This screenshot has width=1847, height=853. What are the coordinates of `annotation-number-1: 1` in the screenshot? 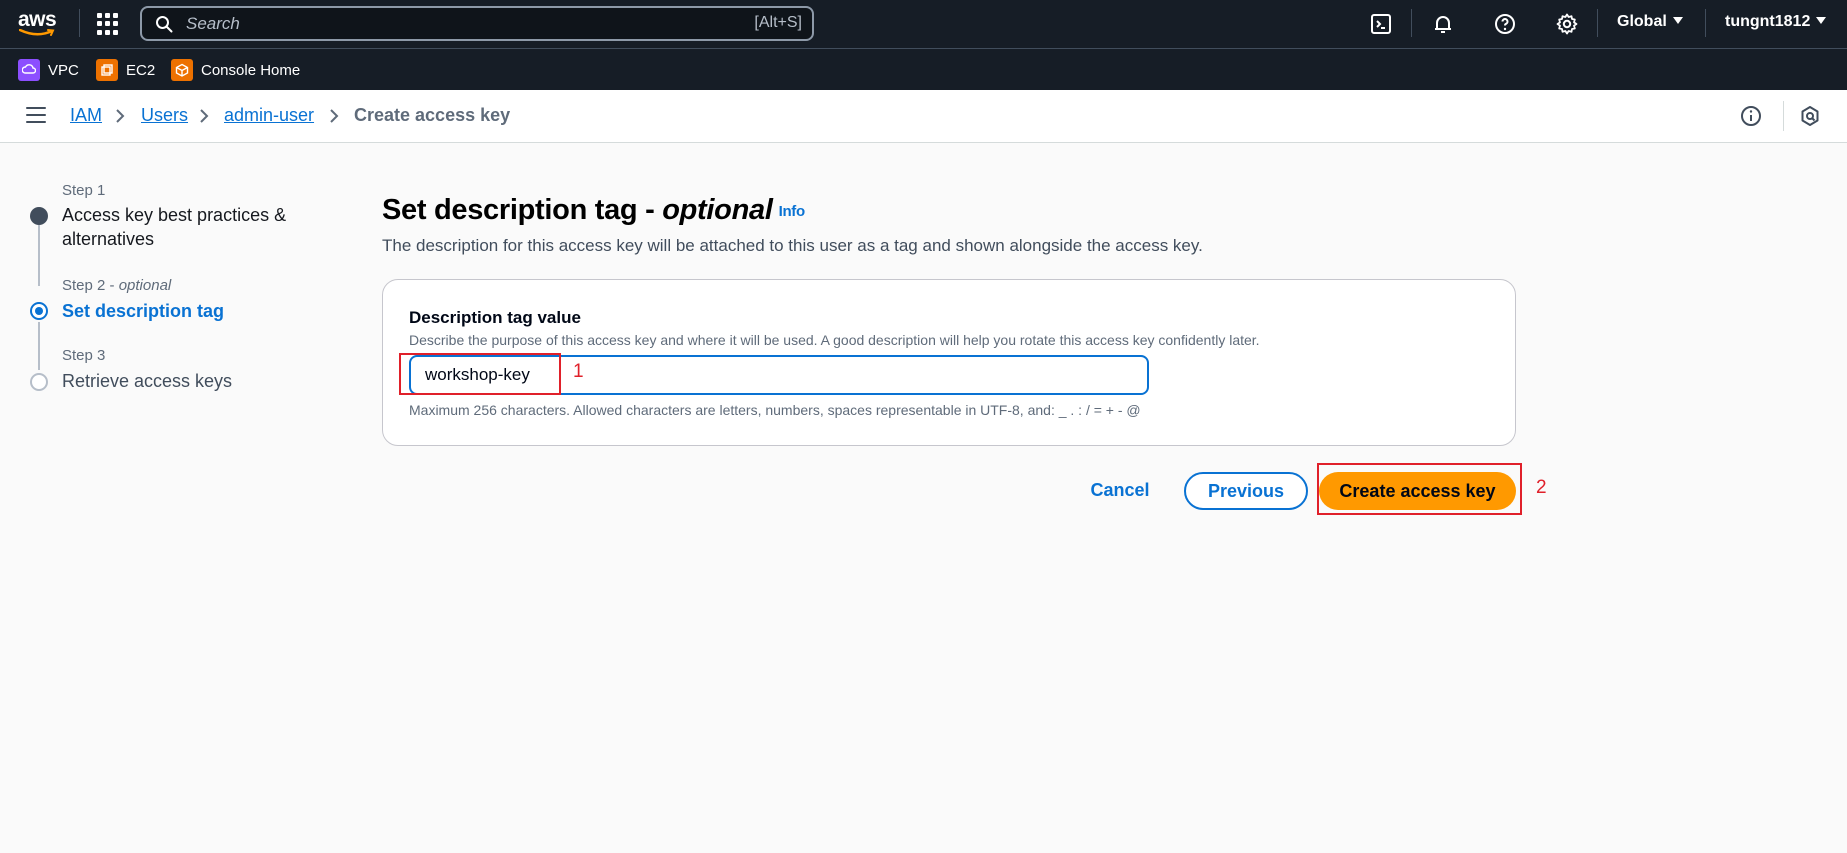 It's located at (578, 371).